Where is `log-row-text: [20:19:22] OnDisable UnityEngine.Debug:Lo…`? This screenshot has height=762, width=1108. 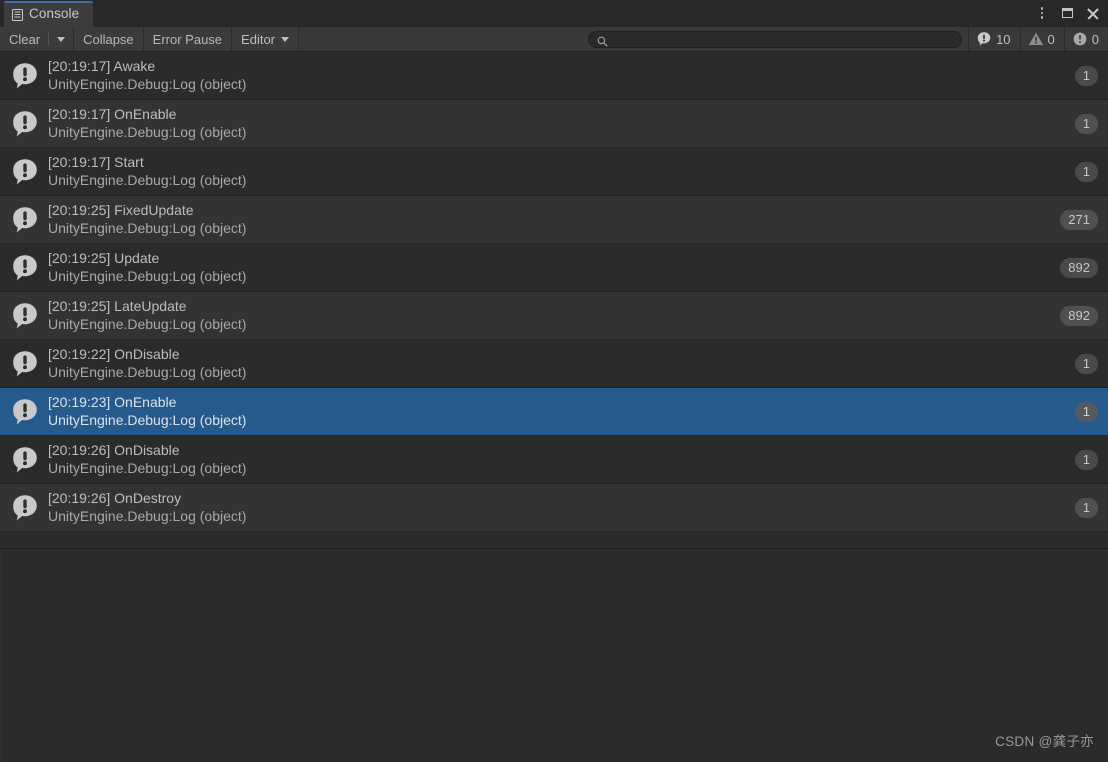
log-row-text: [20:19:22] OnDisable UnityEngine.Debug:Lo… is located at coordinates (561, 363).